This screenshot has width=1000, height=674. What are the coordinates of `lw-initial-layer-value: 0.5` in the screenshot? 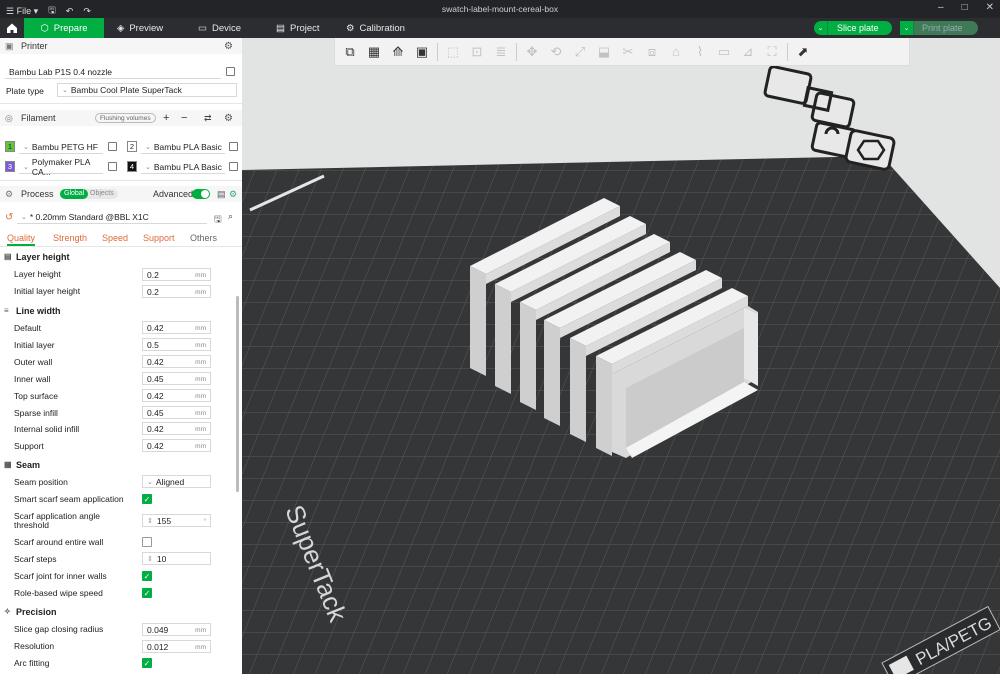 It's located at (153, 344).